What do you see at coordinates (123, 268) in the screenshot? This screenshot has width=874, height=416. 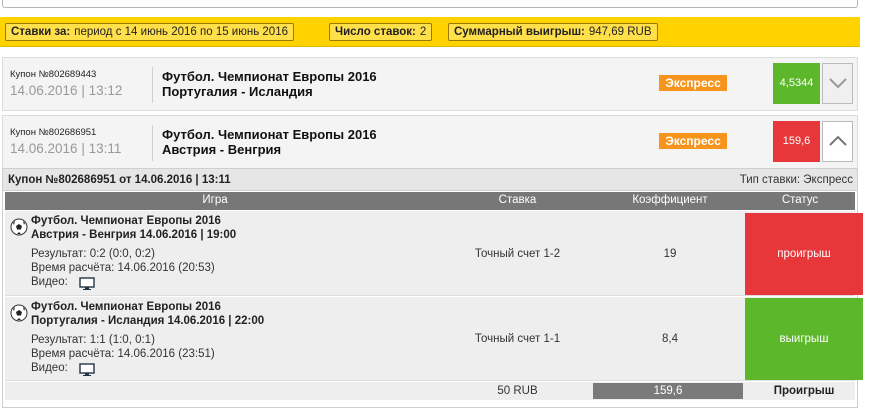 I see `event-calc-time: Время расчёта: 14.06.2016 (20:53)` at bounding box center [123, 268].